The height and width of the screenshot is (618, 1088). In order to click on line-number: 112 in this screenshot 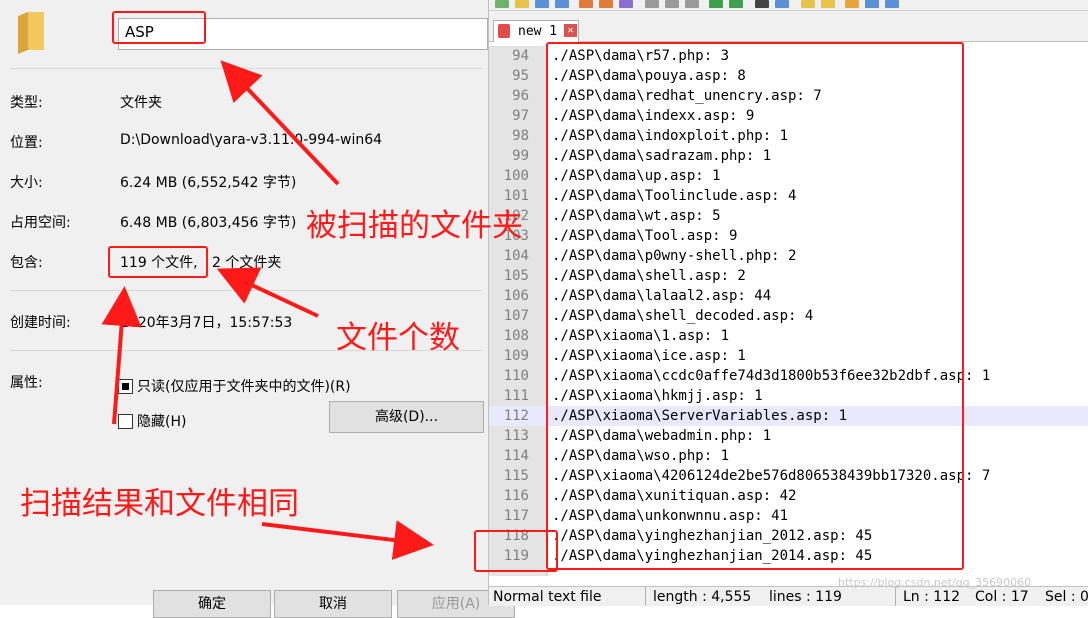, I will do `click(516, 416)`.